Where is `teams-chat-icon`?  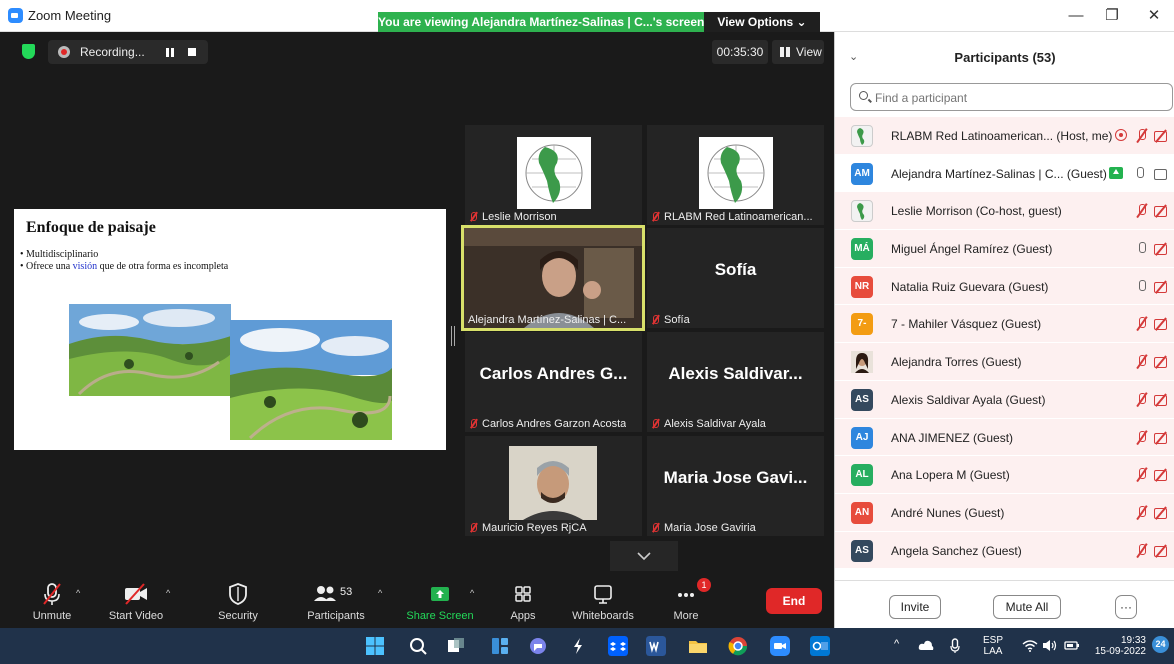
teams-chat-icon is located at coordinates (538, 646).